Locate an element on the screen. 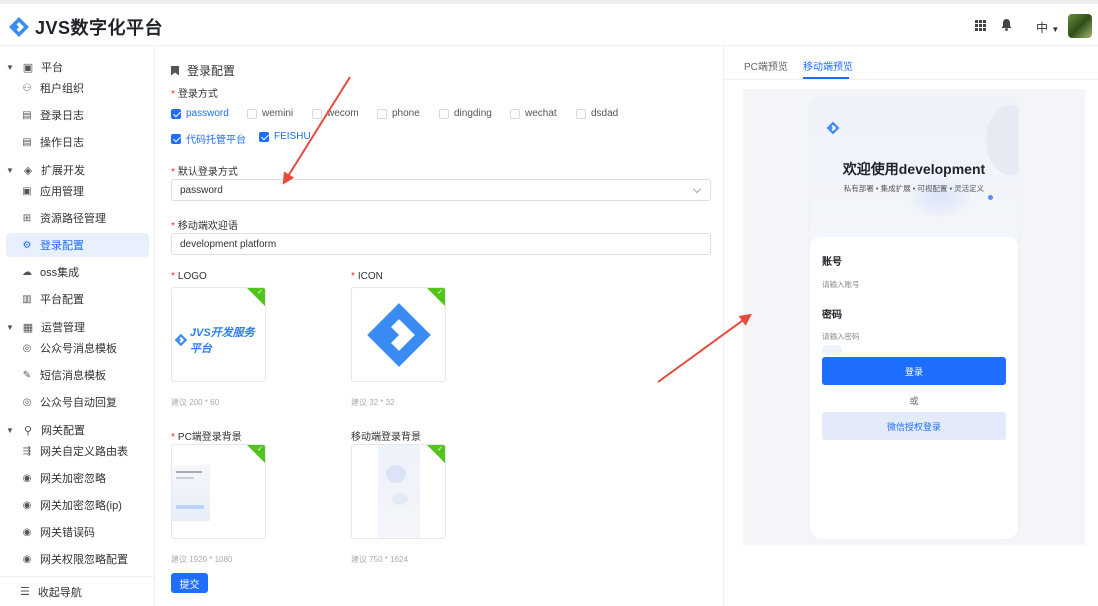 The image size is (1098, 606). checkbox-wecom: wecom is located at coordinates (335, 113).